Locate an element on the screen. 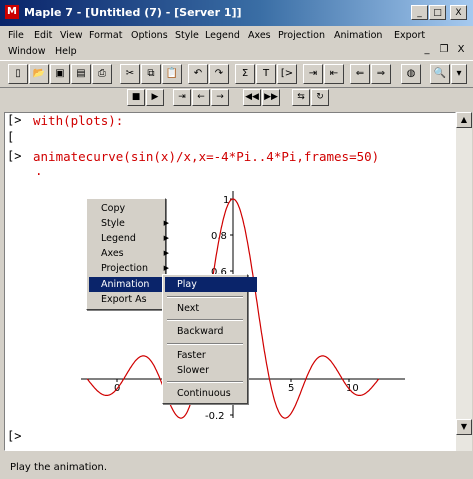 The width and height of the screenshot is (473, 479). maple-app-icon: M is located at coordinates (12, 12).